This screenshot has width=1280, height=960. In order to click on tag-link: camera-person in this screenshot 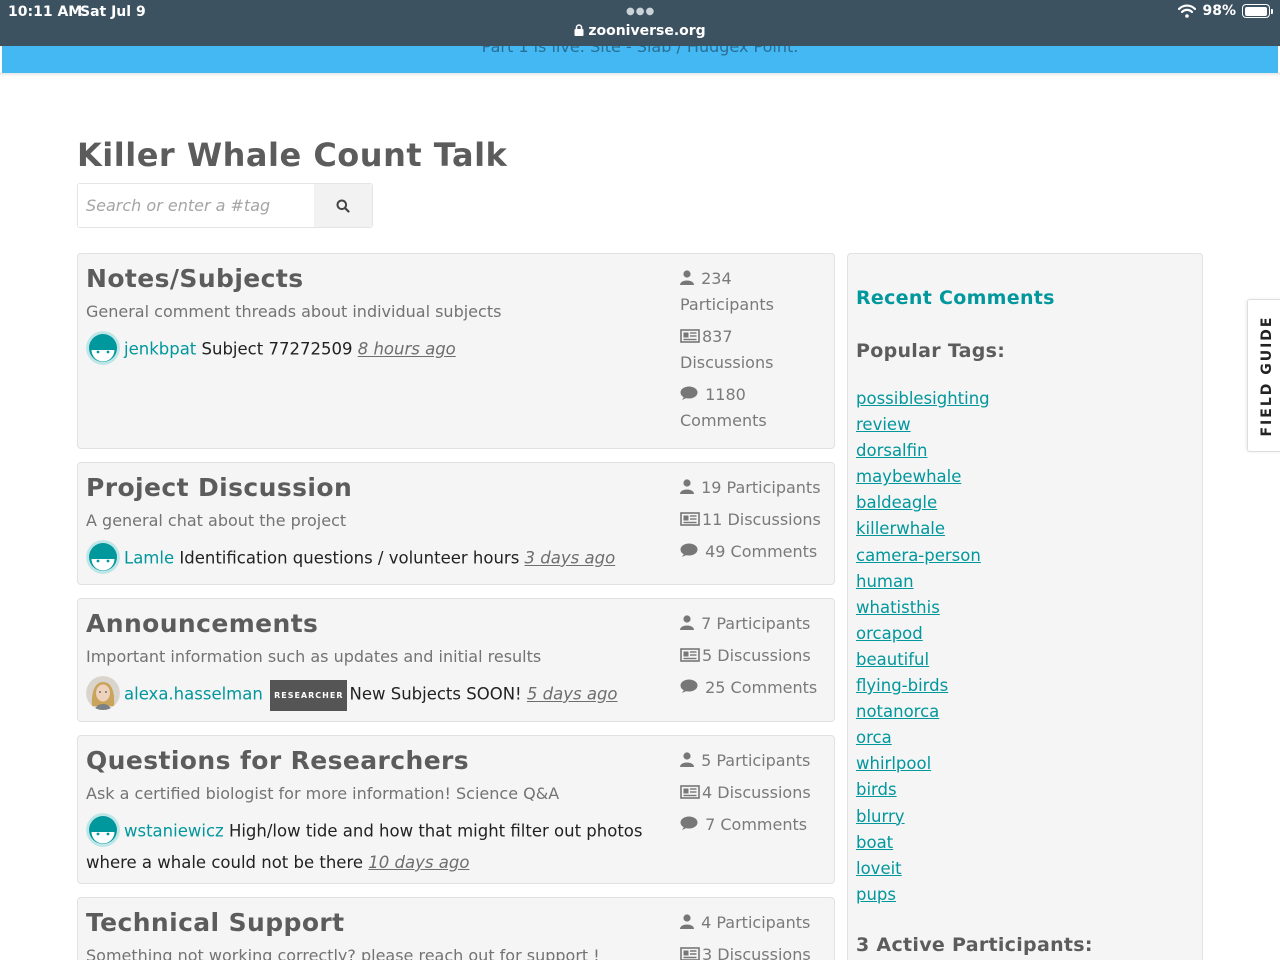, I will do `click(918, 555)`.